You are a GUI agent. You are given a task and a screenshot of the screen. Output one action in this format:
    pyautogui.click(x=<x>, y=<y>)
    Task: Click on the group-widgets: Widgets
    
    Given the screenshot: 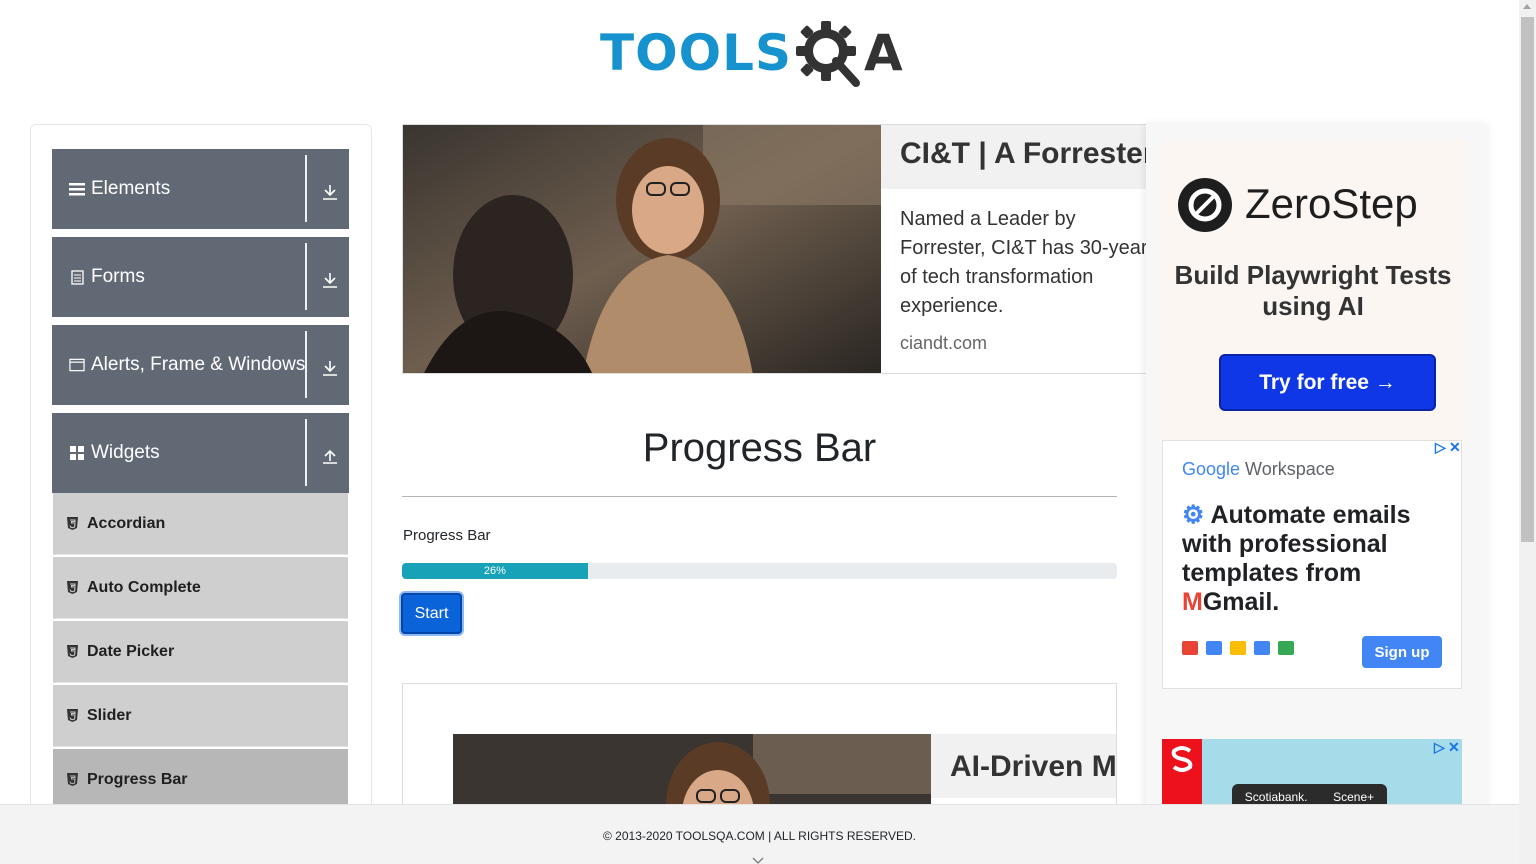 What is the action you would take?
    pyautogui.click(x=200, y=453)
    